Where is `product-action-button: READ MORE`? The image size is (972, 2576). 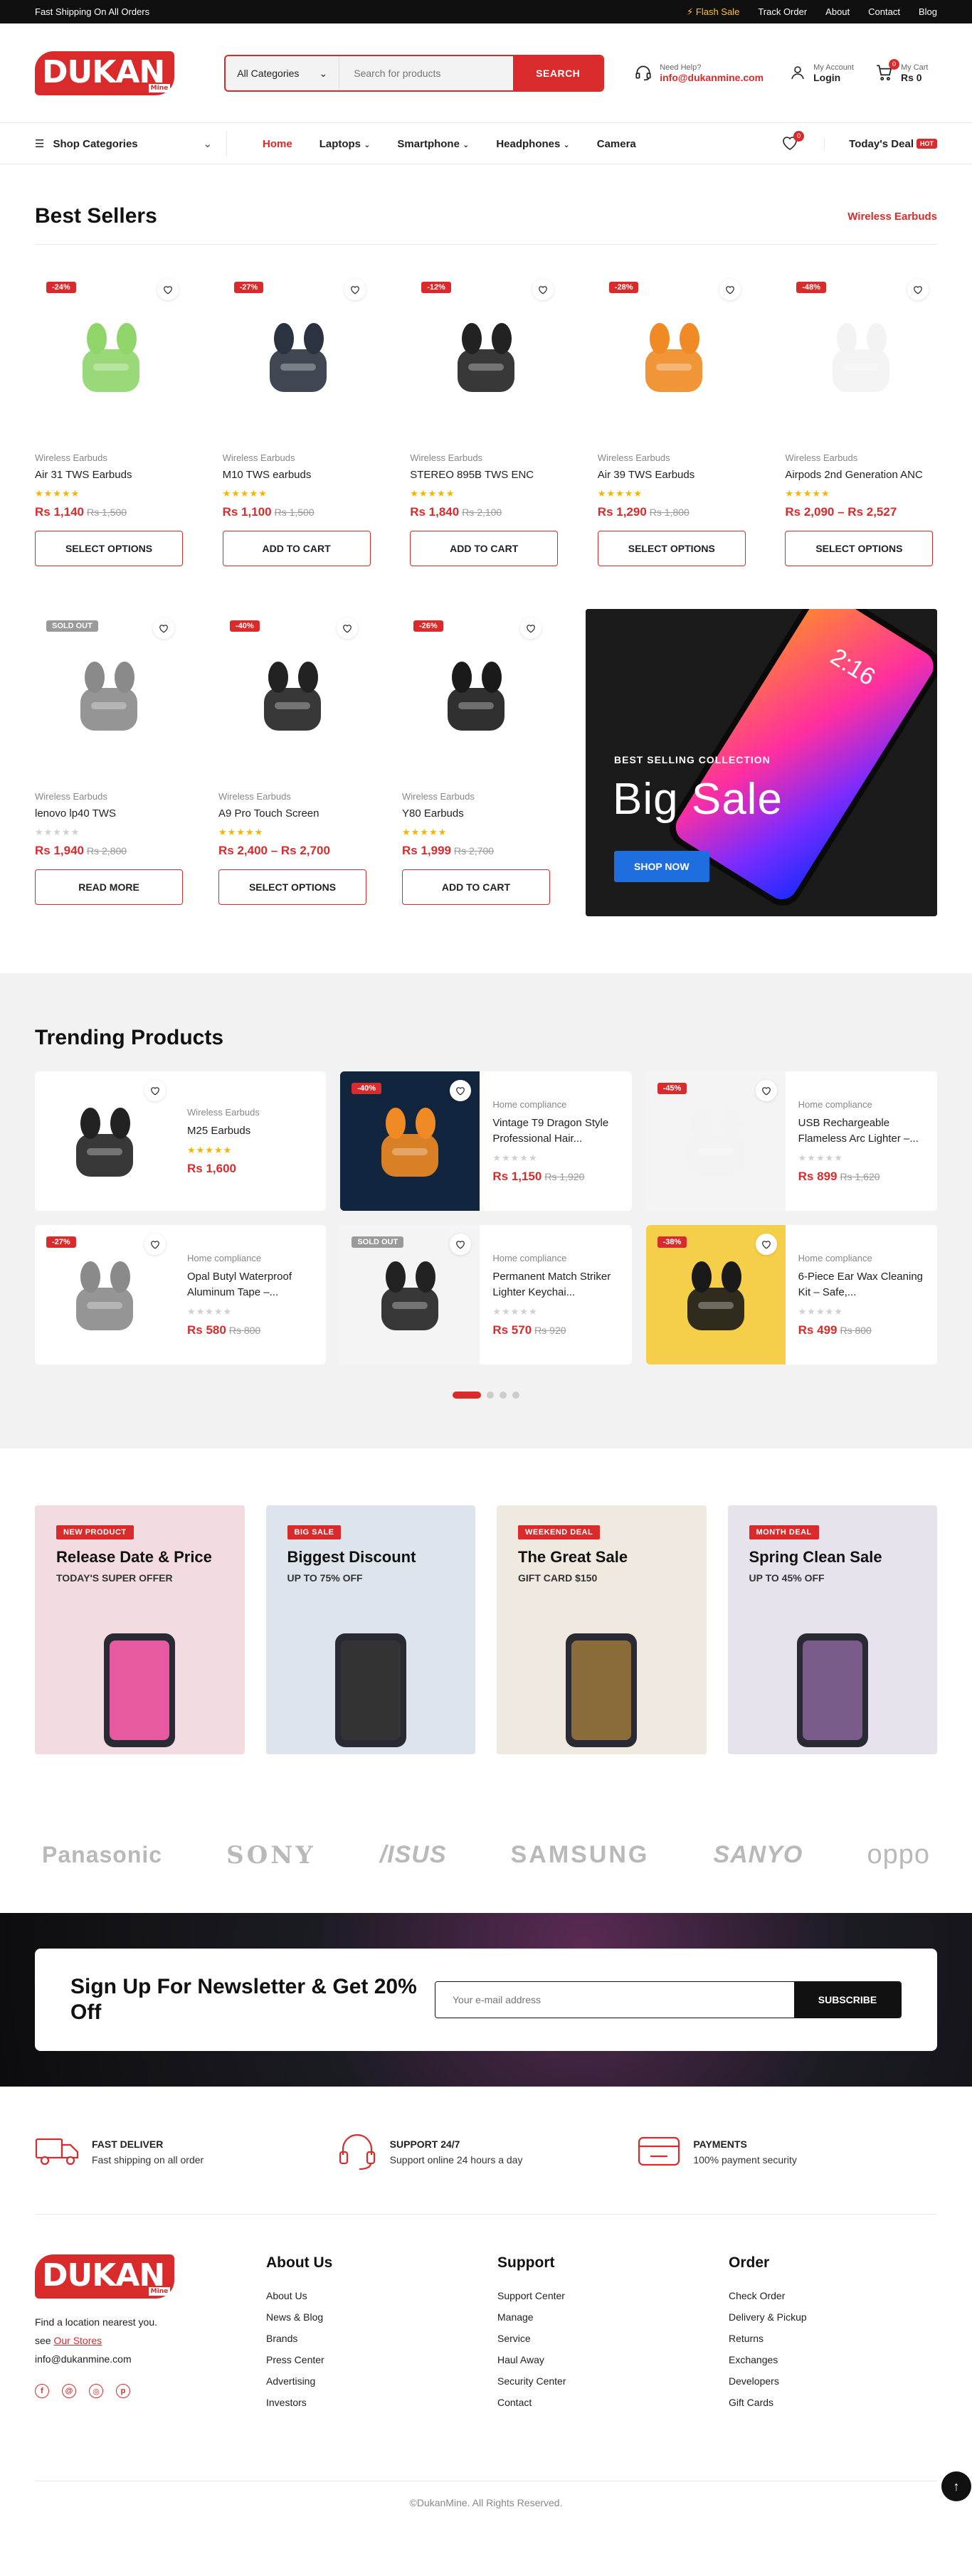
product-action-button: READ MORE is located at coordinates (109, 887).